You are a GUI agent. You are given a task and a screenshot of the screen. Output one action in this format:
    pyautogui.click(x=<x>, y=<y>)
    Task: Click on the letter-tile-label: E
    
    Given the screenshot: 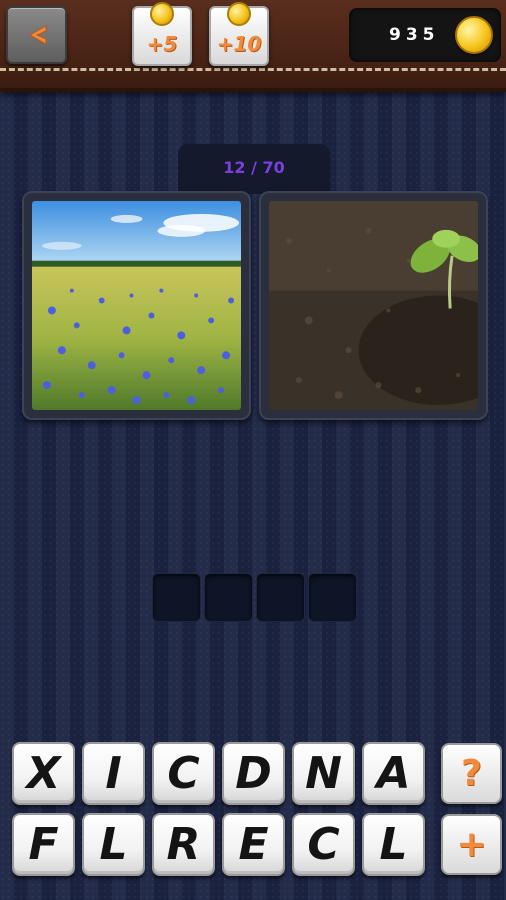 What is the action you would take?
    pyautogui.click(x=253, y=844)
    